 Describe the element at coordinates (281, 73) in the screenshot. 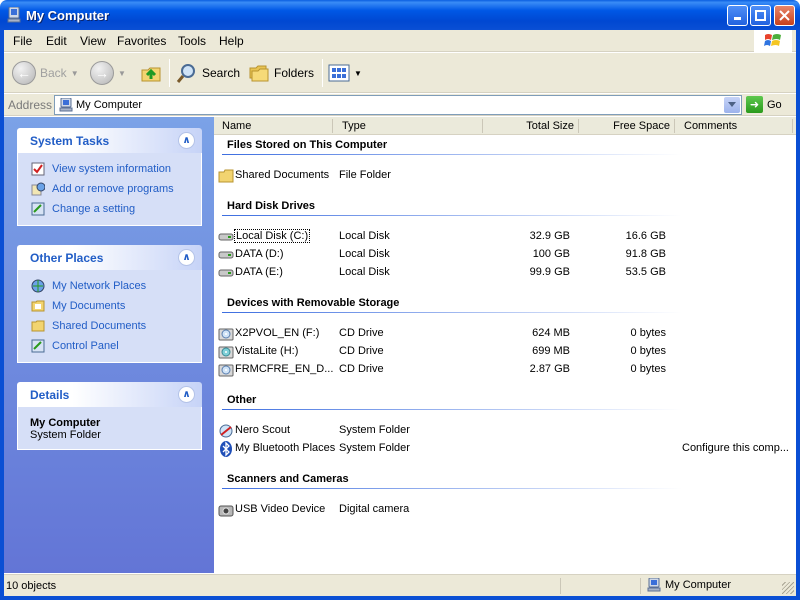

I see `folders-button: Folders` at that location.